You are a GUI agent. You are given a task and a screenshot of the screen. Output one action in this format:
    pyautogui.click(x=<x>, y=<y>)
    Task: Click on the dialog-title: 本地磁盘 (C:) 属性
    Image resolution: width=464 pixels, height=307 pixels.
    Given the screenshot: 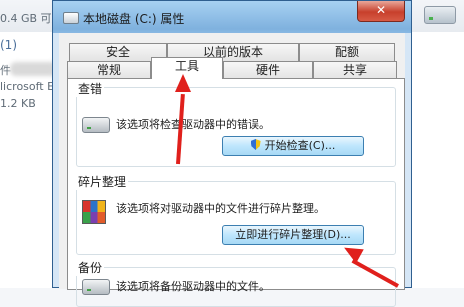 What is the action you would take?
    pyautogui.click(x=134, y=19)
    